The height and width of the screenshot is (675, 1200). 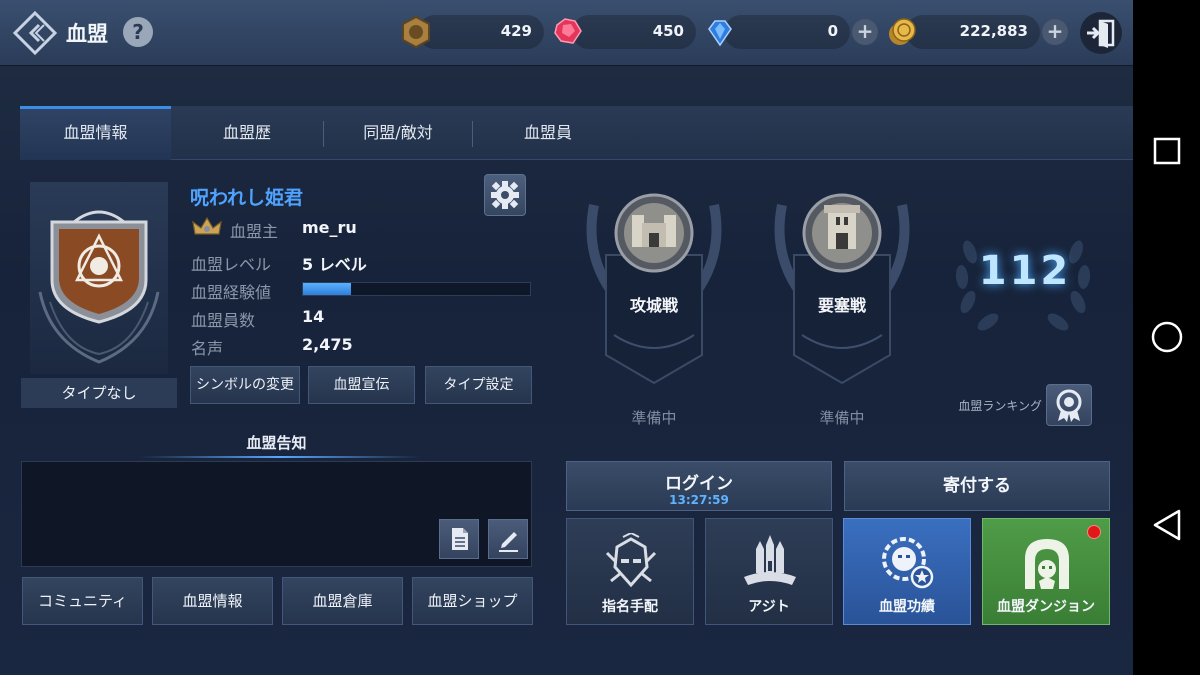 What do you see at coordinates (865, 32) in the screenshot?
I see `add-blue-gem-button: +` at bounding box center [865, 32].